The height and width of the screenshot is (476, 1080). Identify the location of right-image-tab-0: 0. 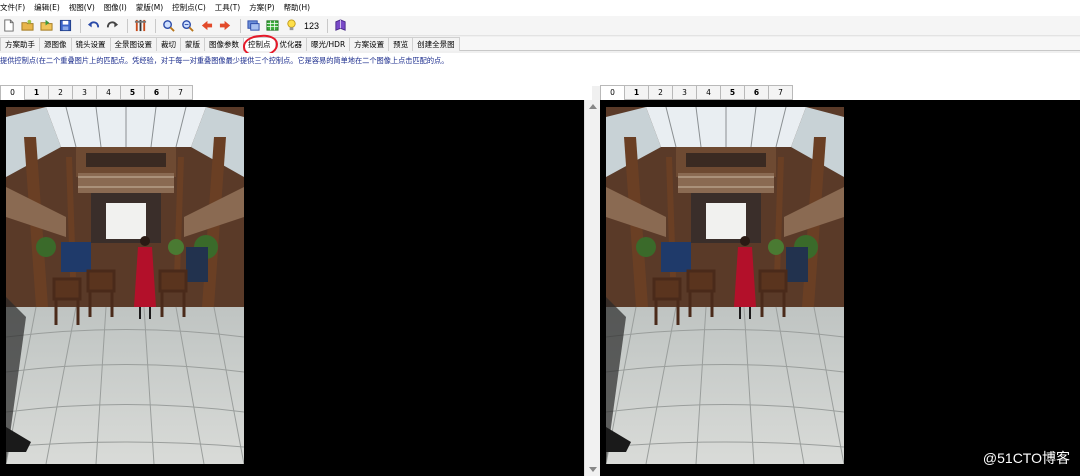
(612, 93).